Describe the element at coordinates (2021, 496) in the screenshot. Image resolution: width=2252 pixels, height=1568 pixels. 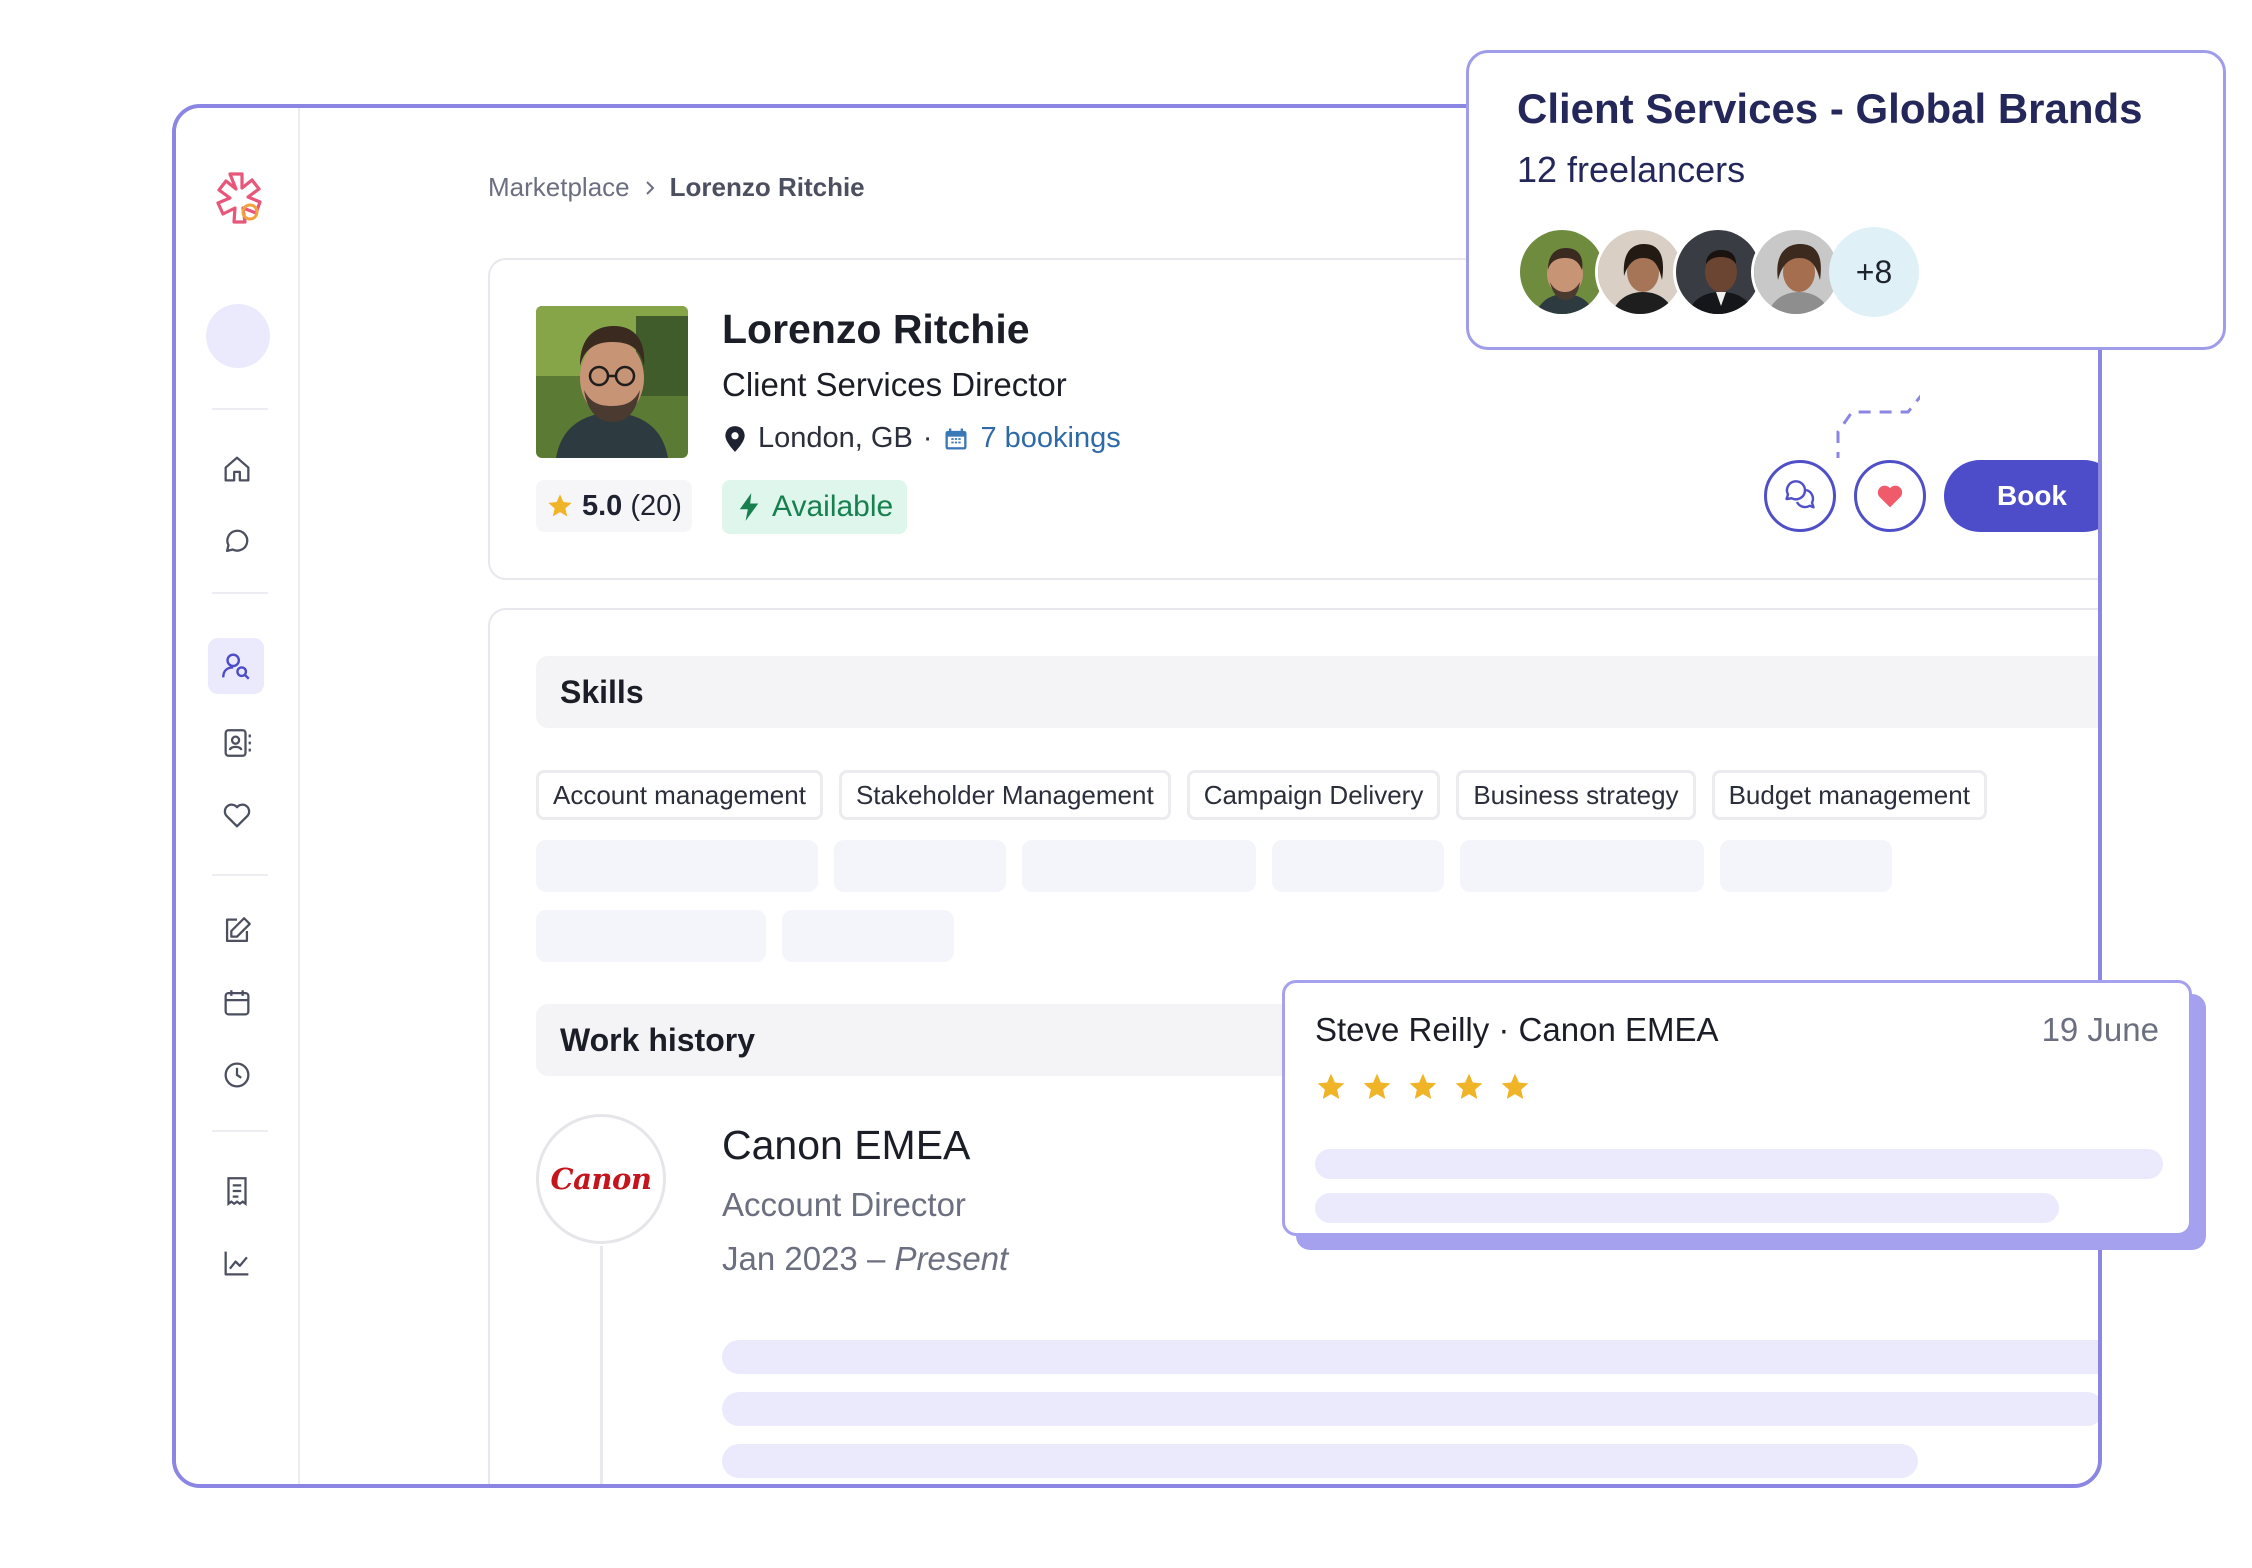
I see `book-button: Book` at that location.